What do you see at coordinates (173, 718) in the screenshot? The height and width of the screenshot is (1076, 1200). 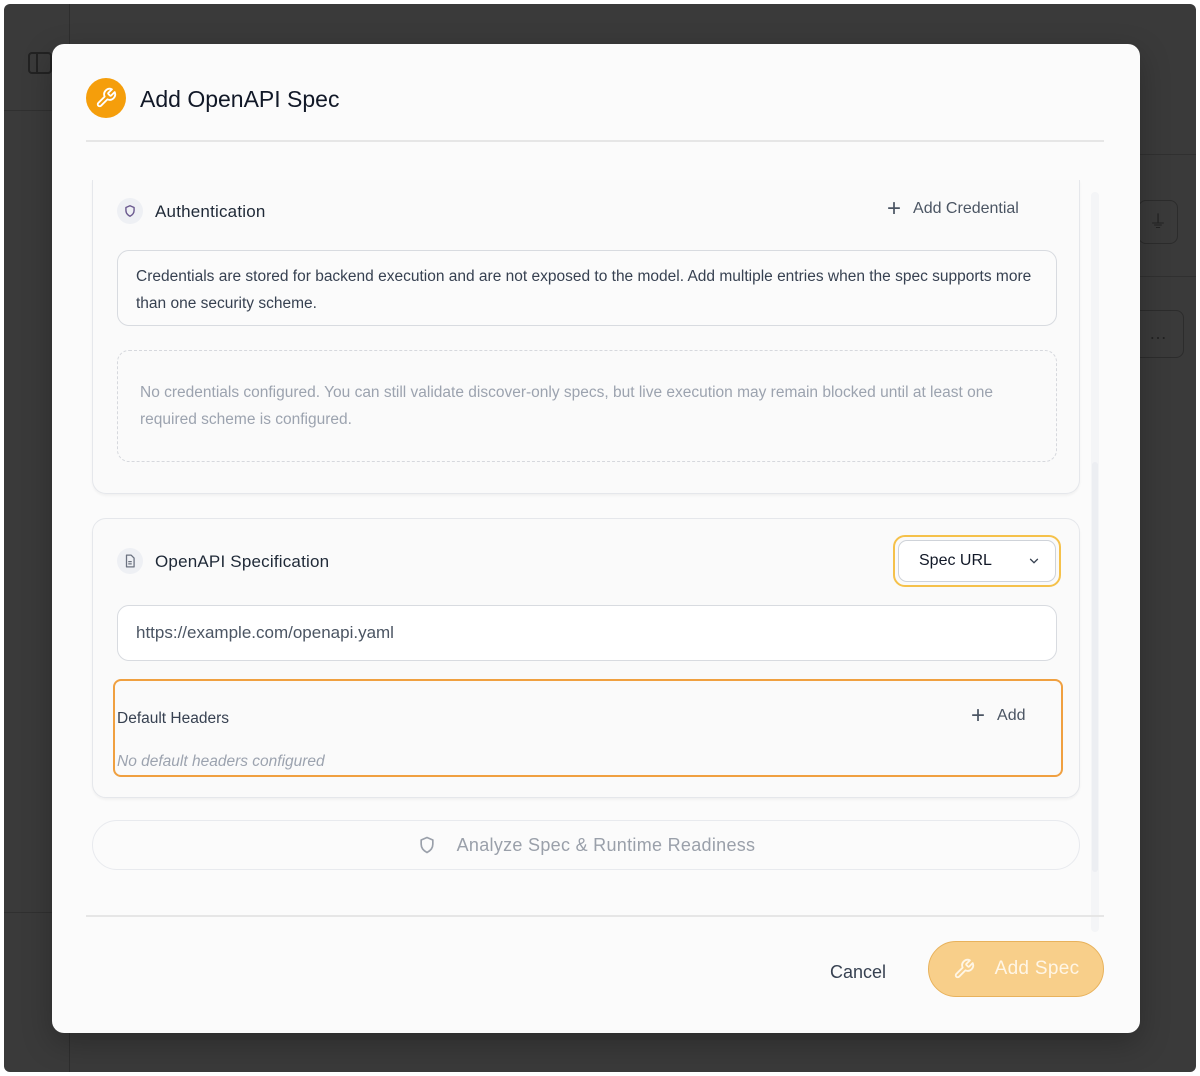 I see `default-headers-label: Default Headers` at bounding box center [173, 718].